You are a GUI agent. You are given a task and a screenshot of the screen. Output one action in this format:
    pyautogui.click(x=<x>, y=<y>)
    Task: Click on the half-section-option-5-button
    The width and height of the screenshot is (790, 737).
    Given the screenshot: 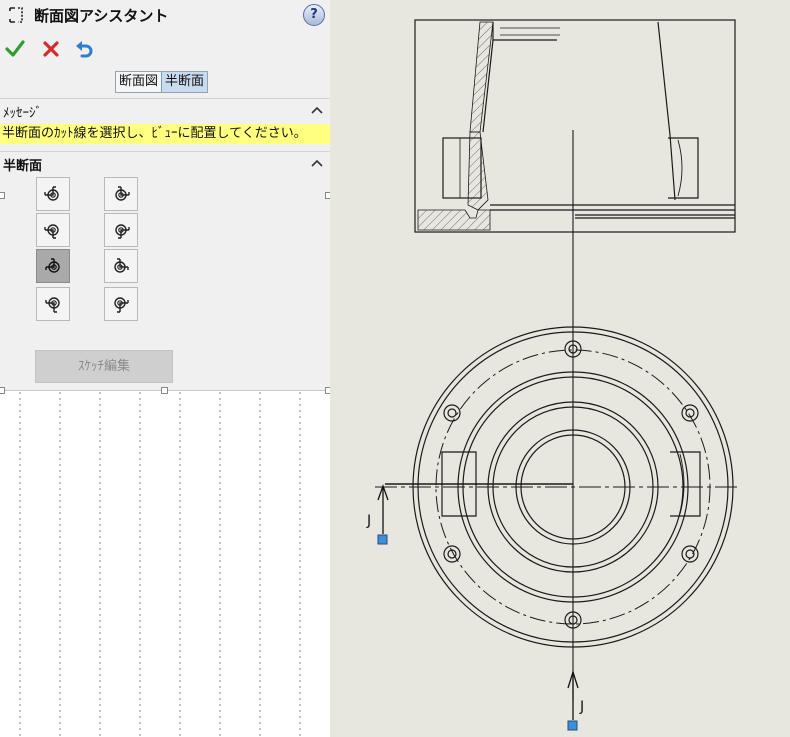 What is the action you would take?
    pyautogui.click(x=53, y=266)
    